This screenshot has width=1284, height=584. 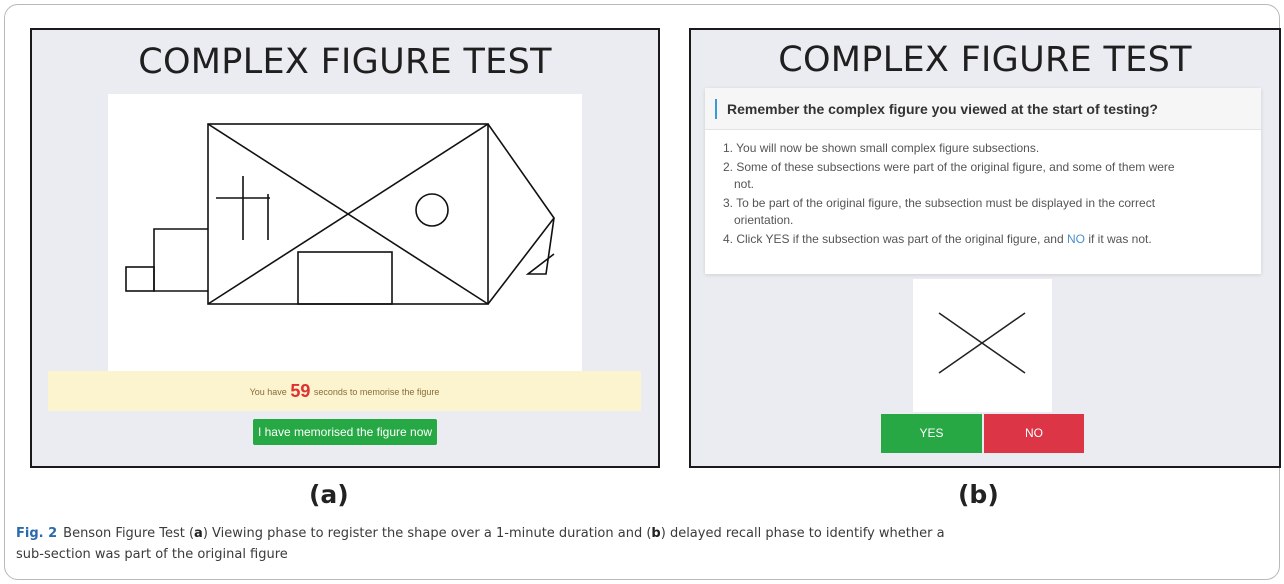 What do you see at coordinates (180, 260) in the screenshot?
I see `figure-left-step` at bounding box center [180, 260].